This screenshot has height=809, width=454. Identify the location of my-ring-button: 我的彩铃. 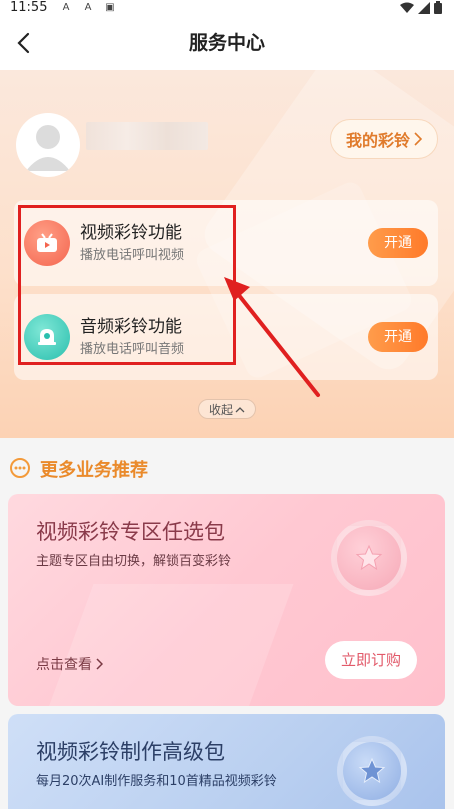
(384, 139).